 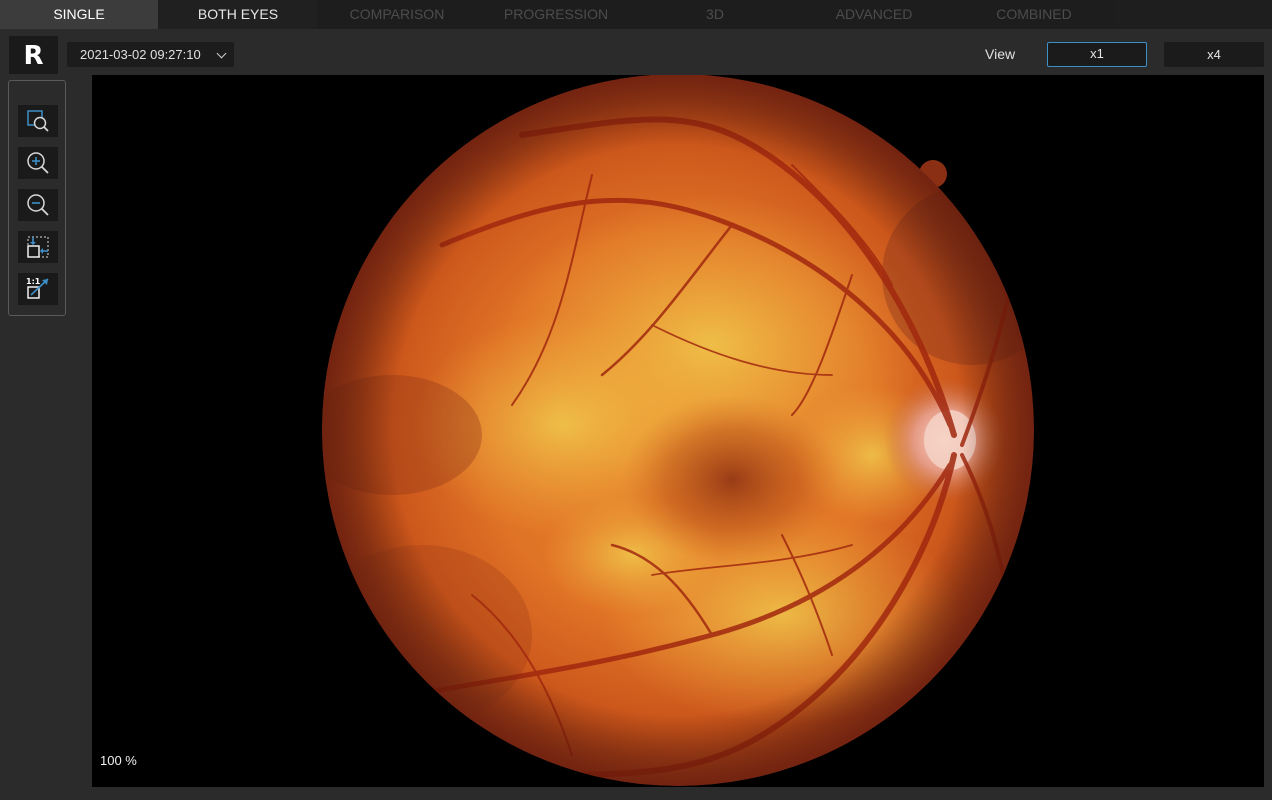 I want to click on actual-size-button: 1:1, so click(x=38, y=289).